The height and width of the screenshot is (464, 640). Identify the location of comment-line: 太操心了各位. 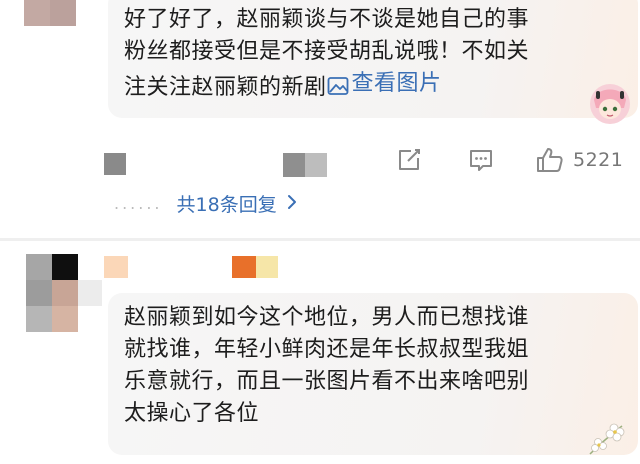
(192, 413).